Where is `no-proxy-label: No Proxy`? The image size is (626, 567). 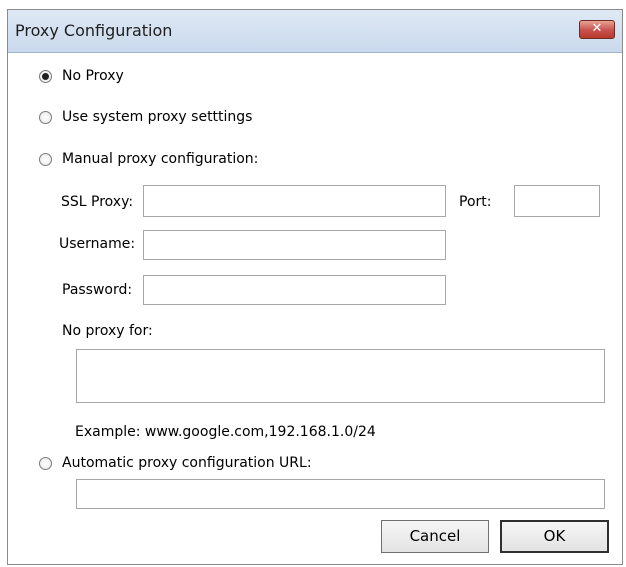 no-proxy-label: No Proxy is located at coordinates (93, 76).